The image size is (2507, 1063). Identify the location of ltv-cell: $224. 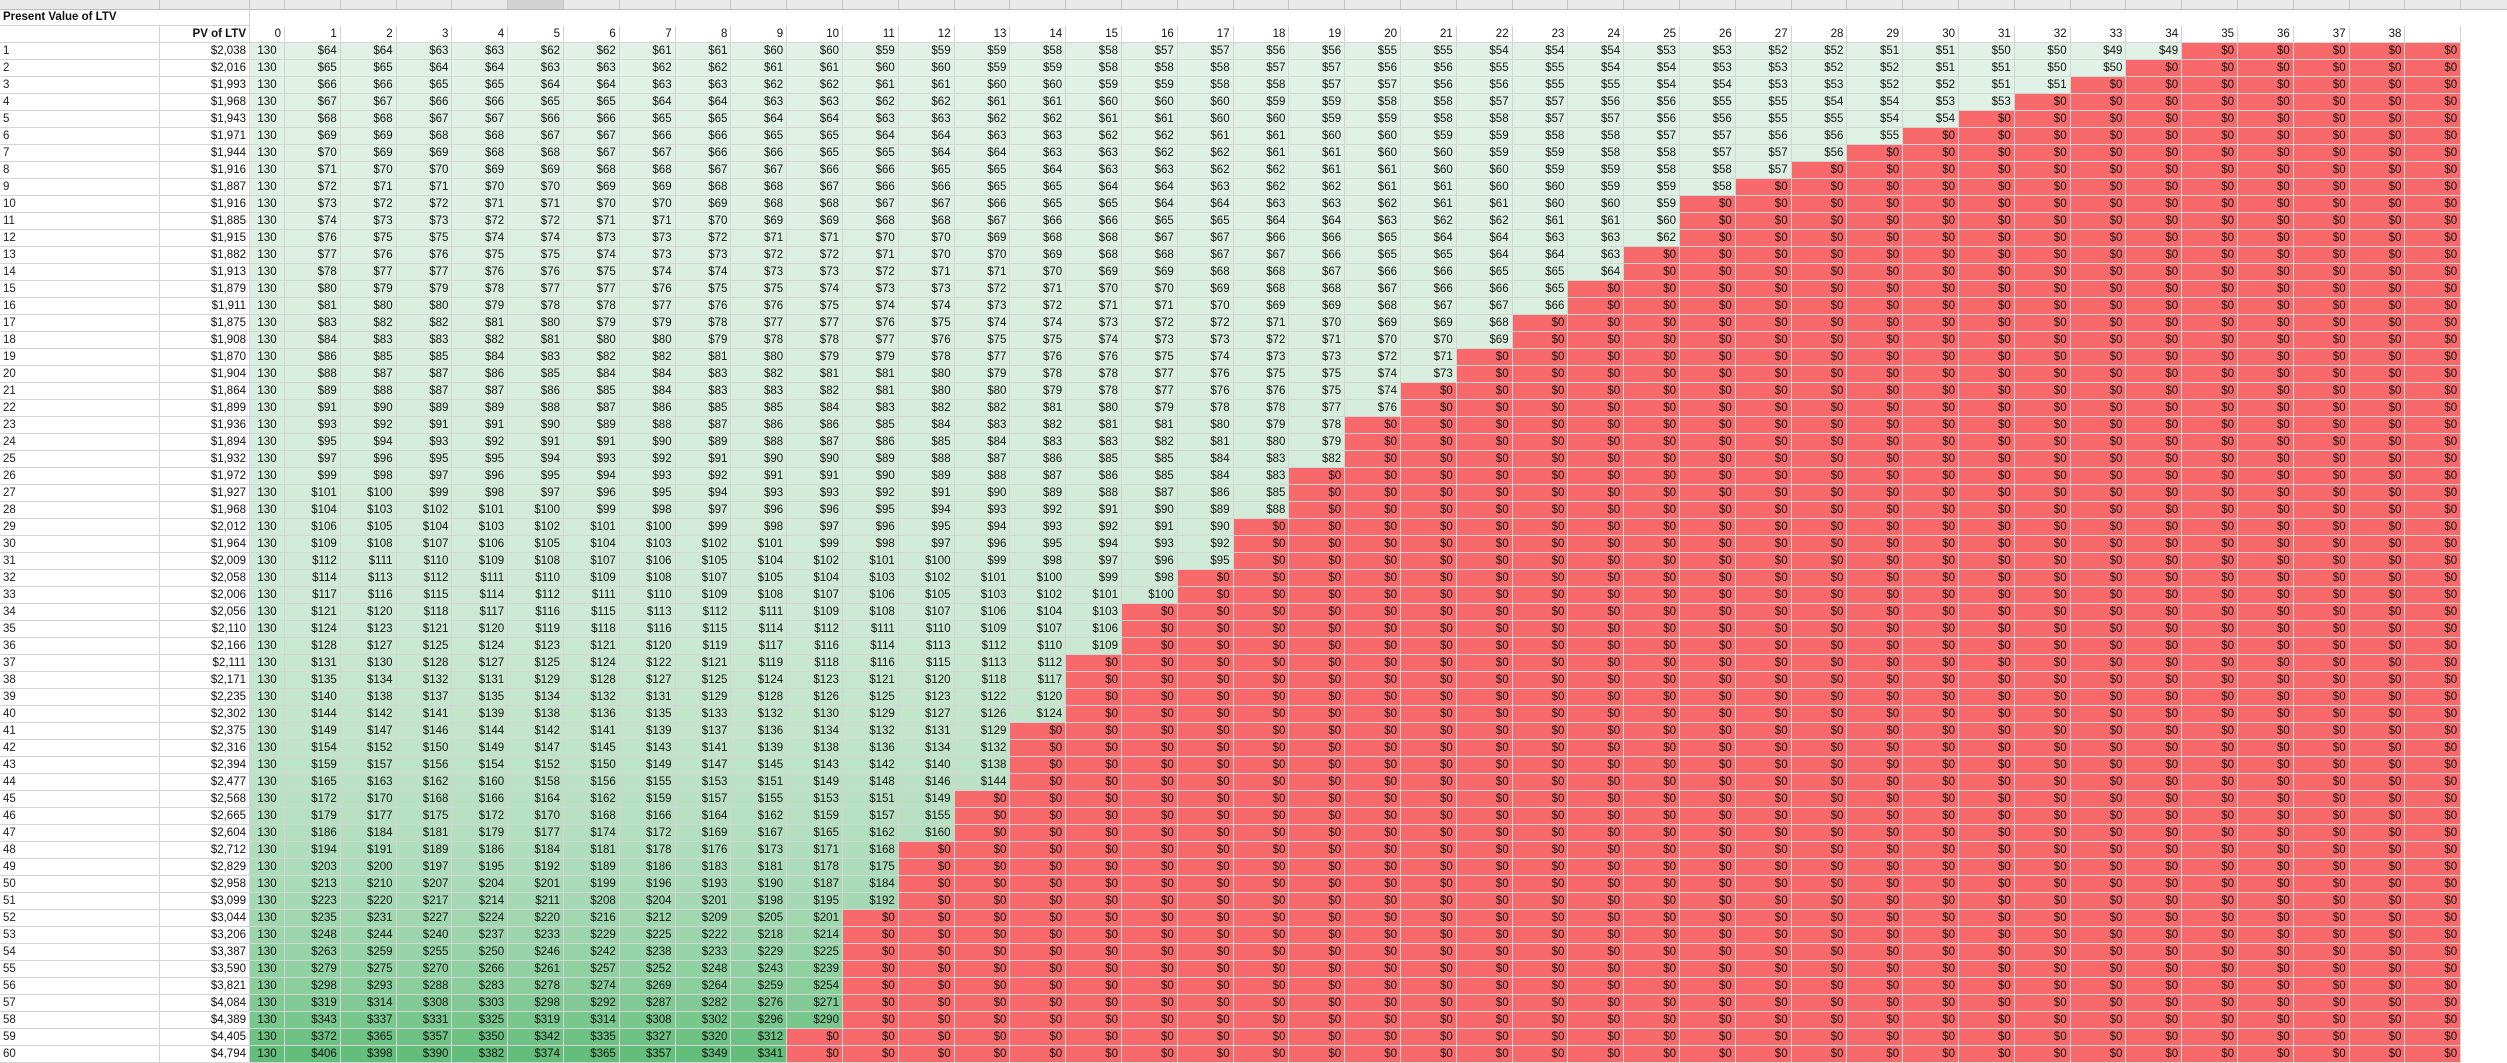
(480, 918).